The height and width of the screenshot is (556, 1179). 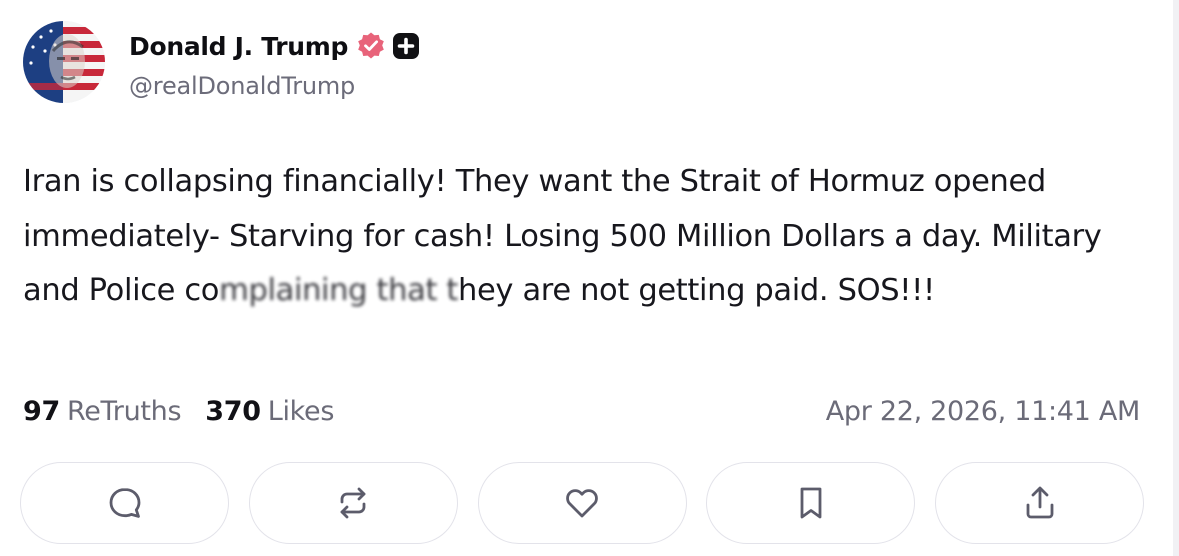 I want to click on share-button, so click(x=1039, y=503).